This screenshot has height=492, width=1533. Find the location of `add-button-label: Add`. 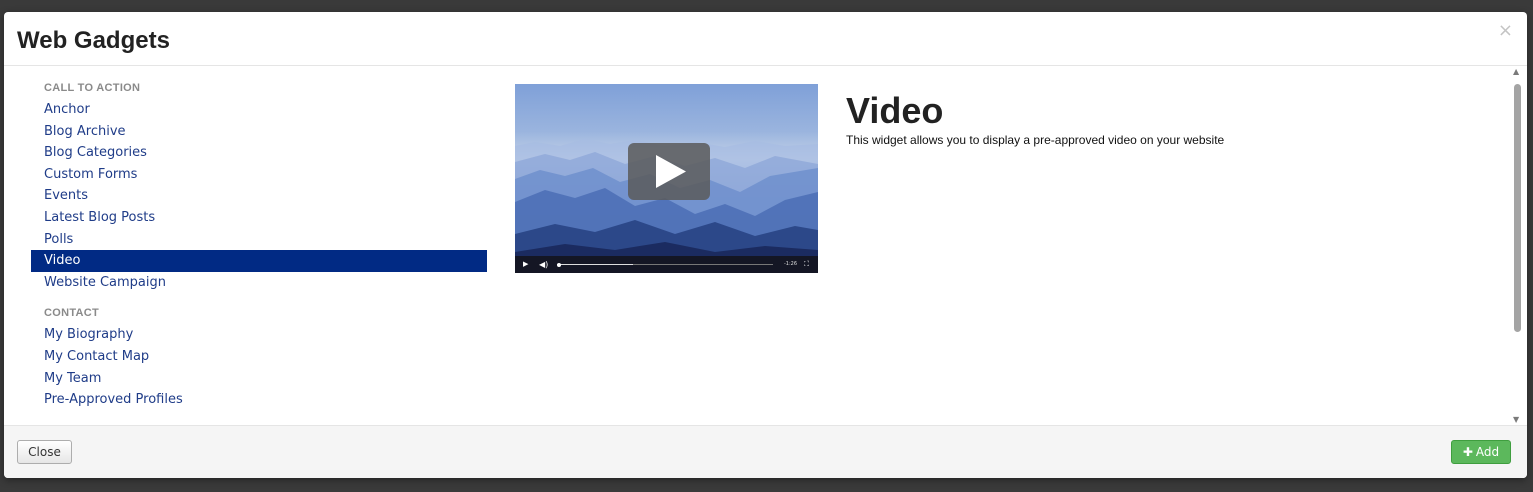

add-button-label: Add is located at coordinates (1487, 452).